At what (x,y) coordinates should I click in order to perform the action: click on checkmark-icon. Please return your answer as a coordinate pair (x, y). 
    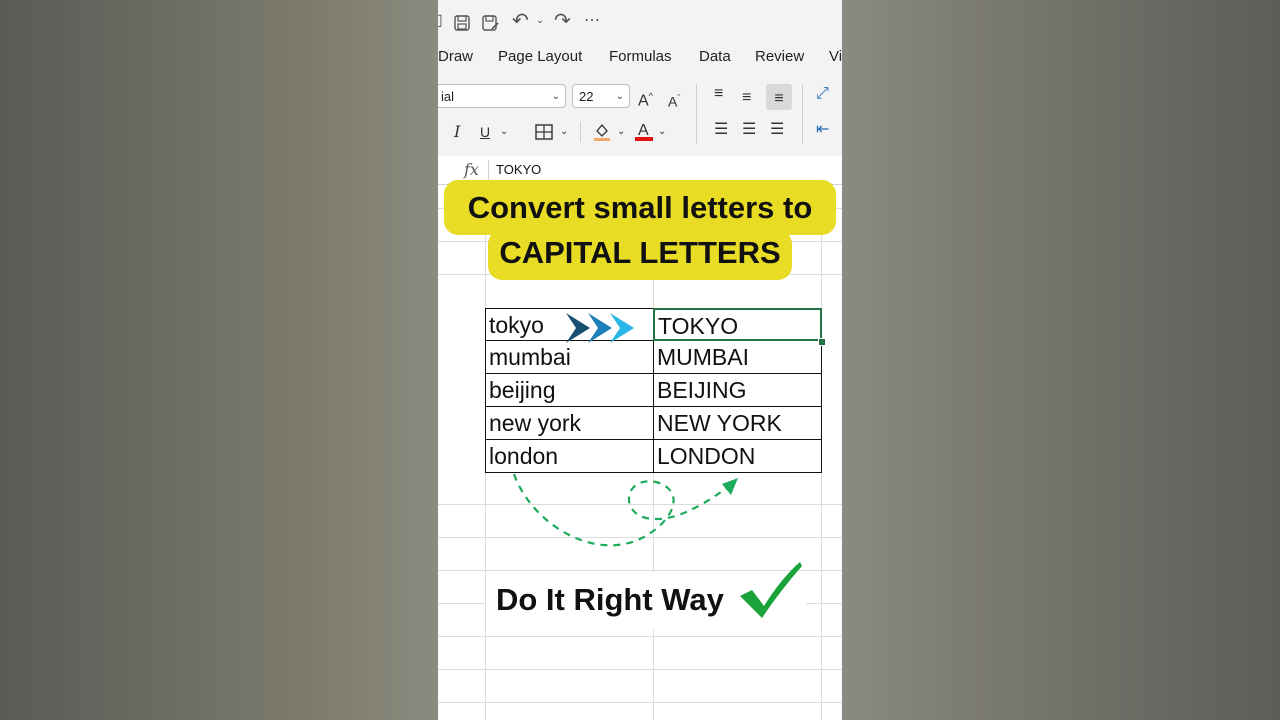
    Looking at the image, I should click on (771, 590).